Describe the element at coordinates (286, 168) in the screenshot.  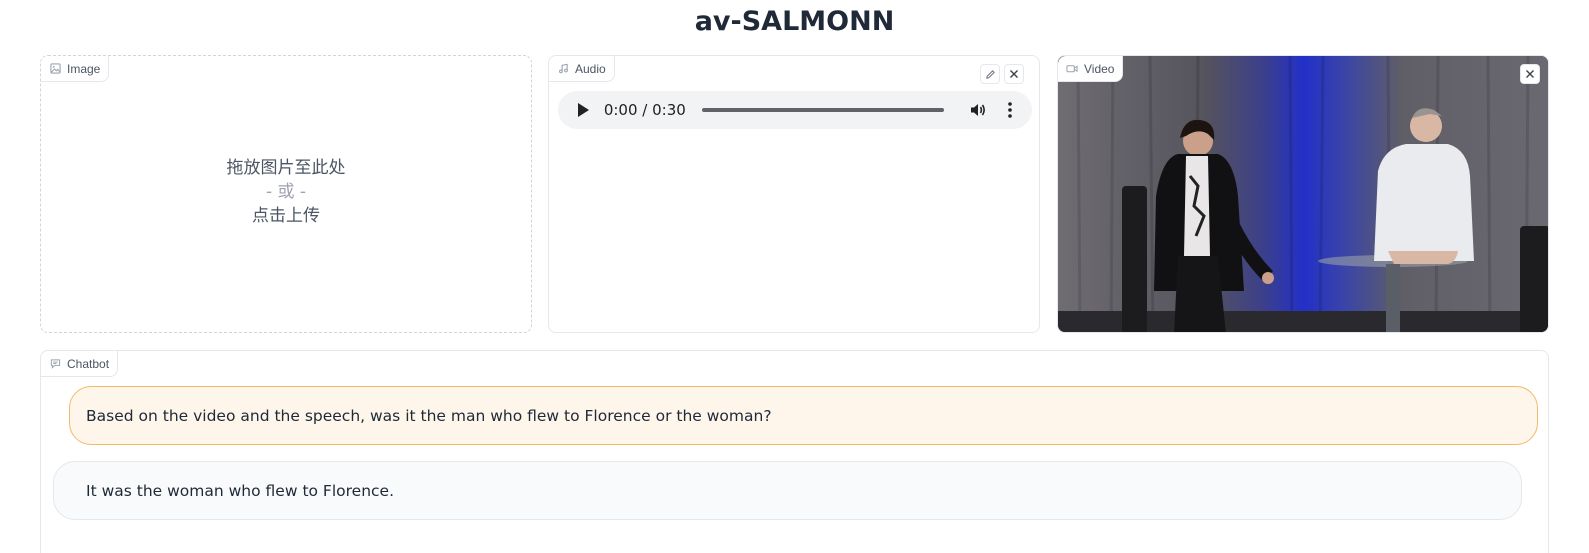
I see `drop-text: 拖放图片至此处` at that location.